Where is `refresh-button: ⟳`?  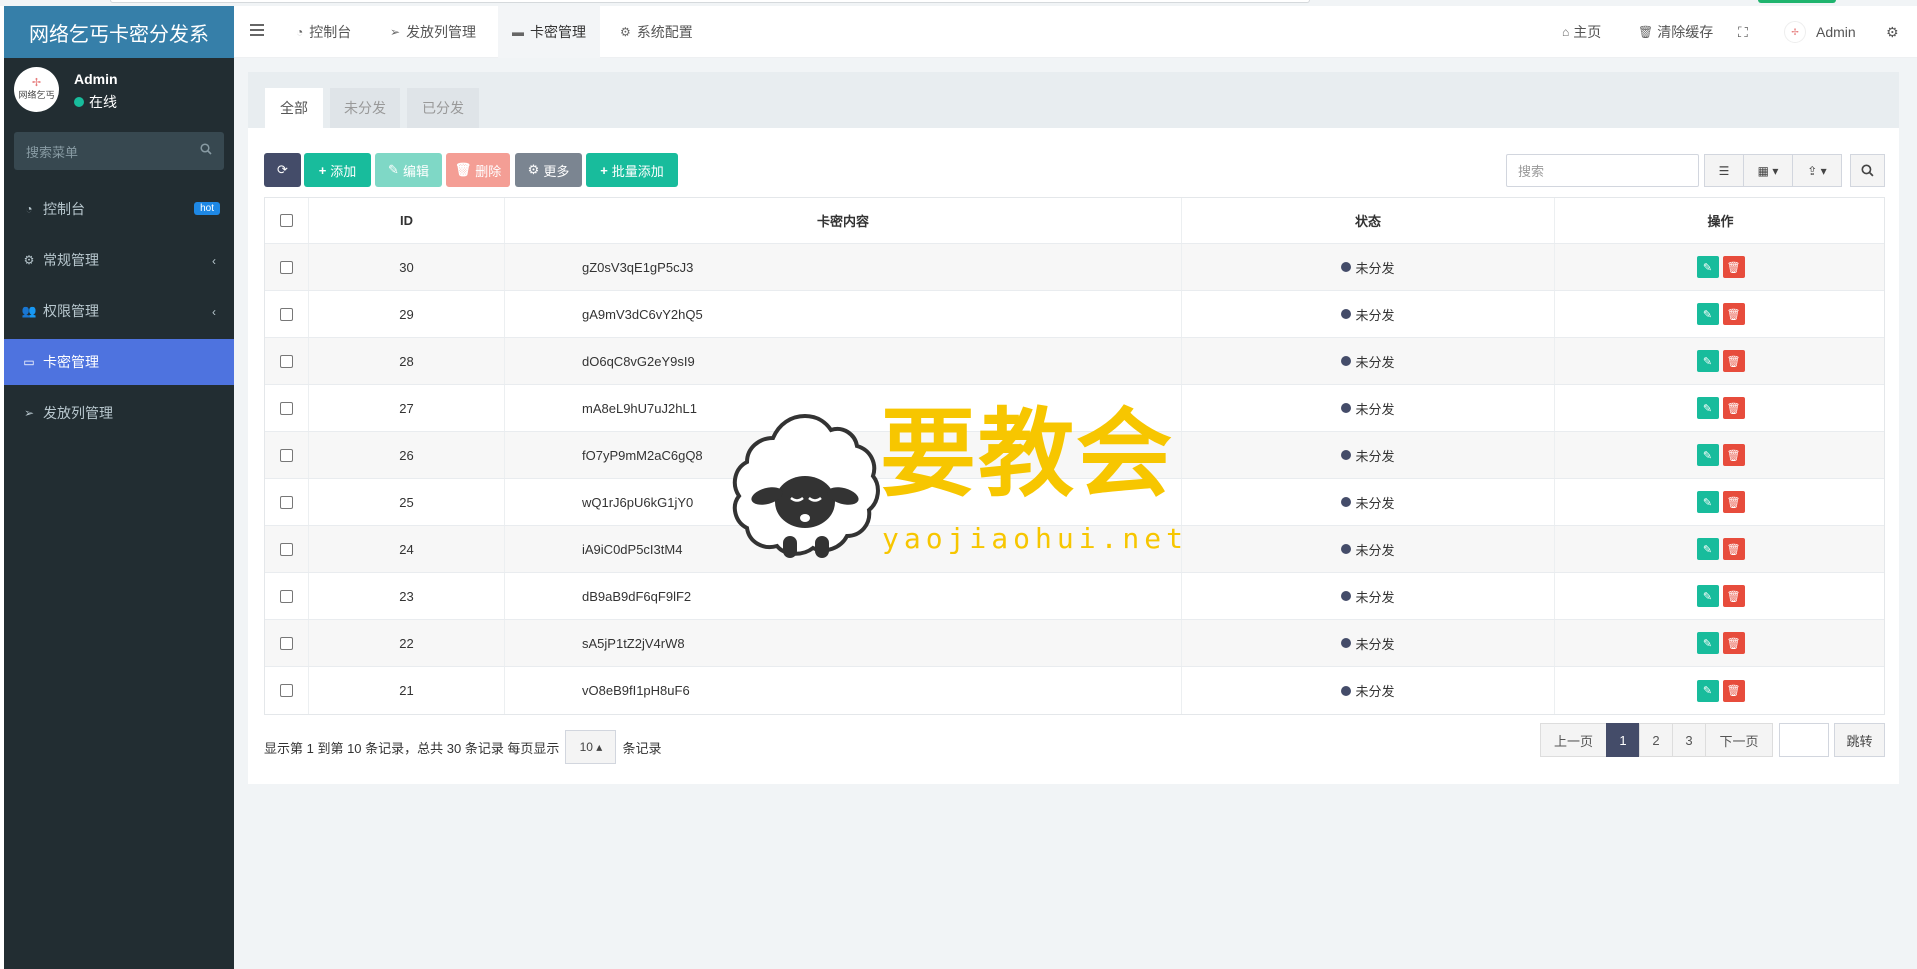 refresh-button: ⟳ is located at coordinates (282, 170).